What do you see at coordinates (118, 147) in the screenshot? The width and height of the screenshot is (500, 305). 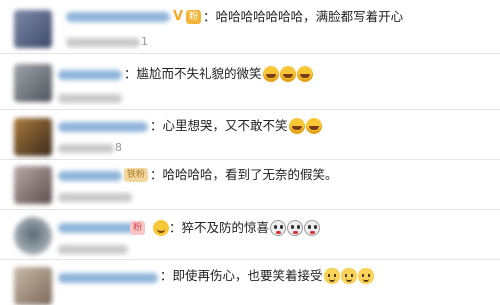 I see `timestamp-partial: 8` at bounding box center [118, 147].